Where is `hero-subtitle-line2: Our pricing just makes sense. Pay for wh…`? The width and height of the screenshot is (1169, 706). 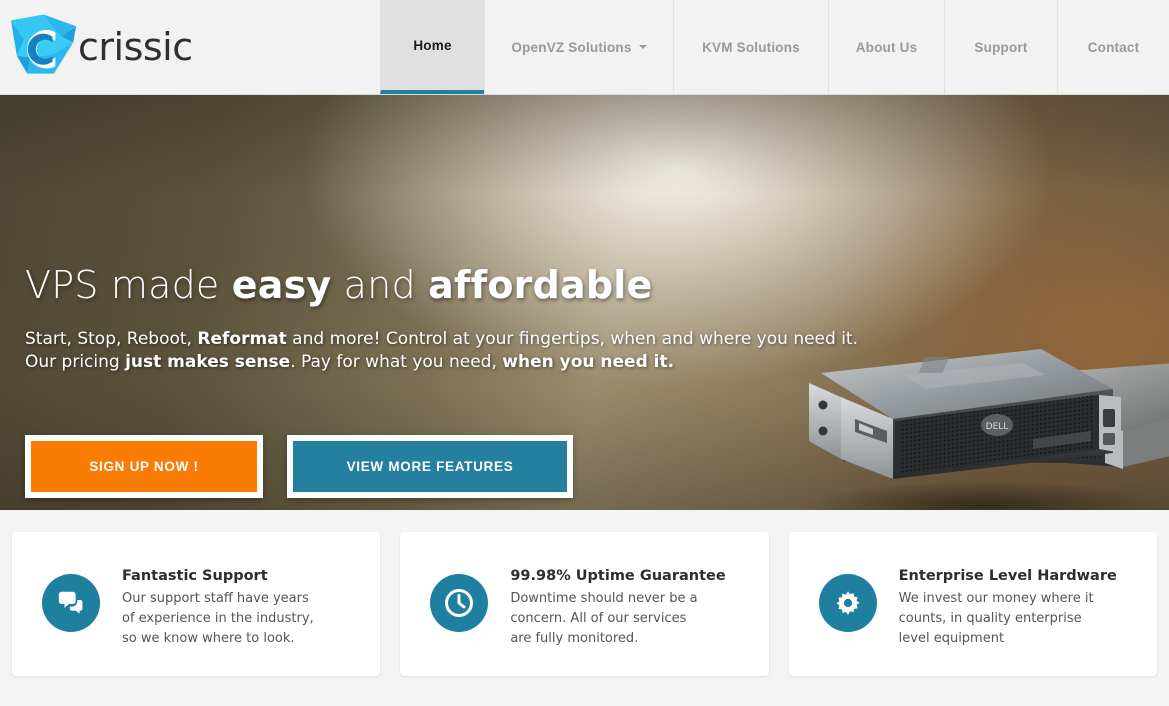 hero-subtitle-line2: Our pricing just makes sense. Pay for wh… is located at coordinates (441, 362).